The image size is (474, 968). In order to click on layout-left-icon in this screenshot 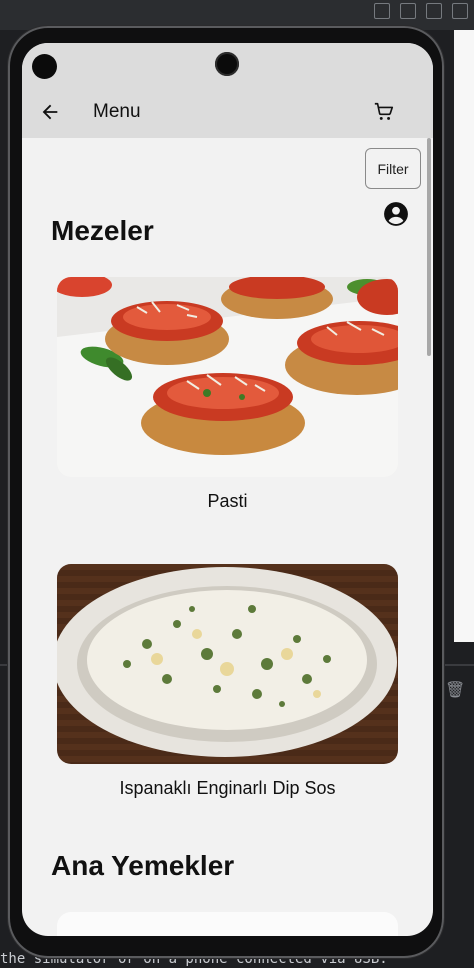, I will do `click(382, 11)`.